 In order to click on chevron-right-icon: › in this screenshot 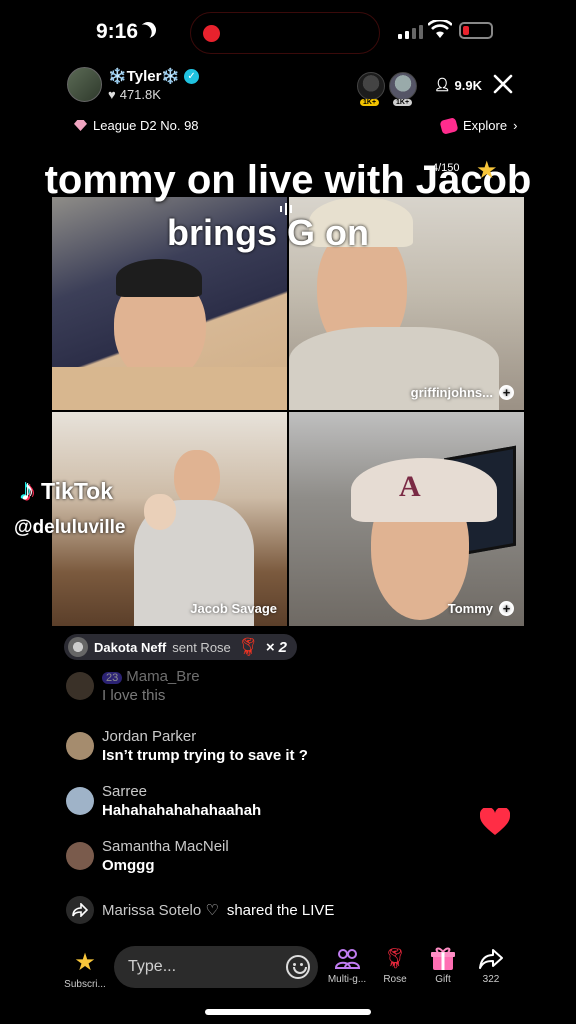, I will do `click(515, 125)`.